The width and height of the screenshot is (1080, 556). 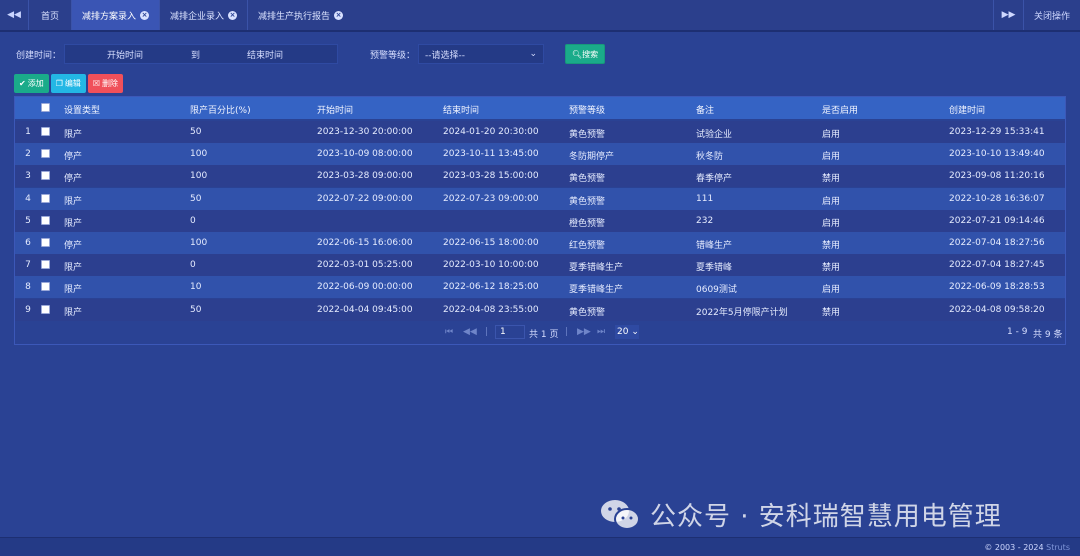 What do you see at coordinates (294, 16) in the screenshot?
I see `tab-label: 减排生产执行报告` at bounding box center [294, 16].